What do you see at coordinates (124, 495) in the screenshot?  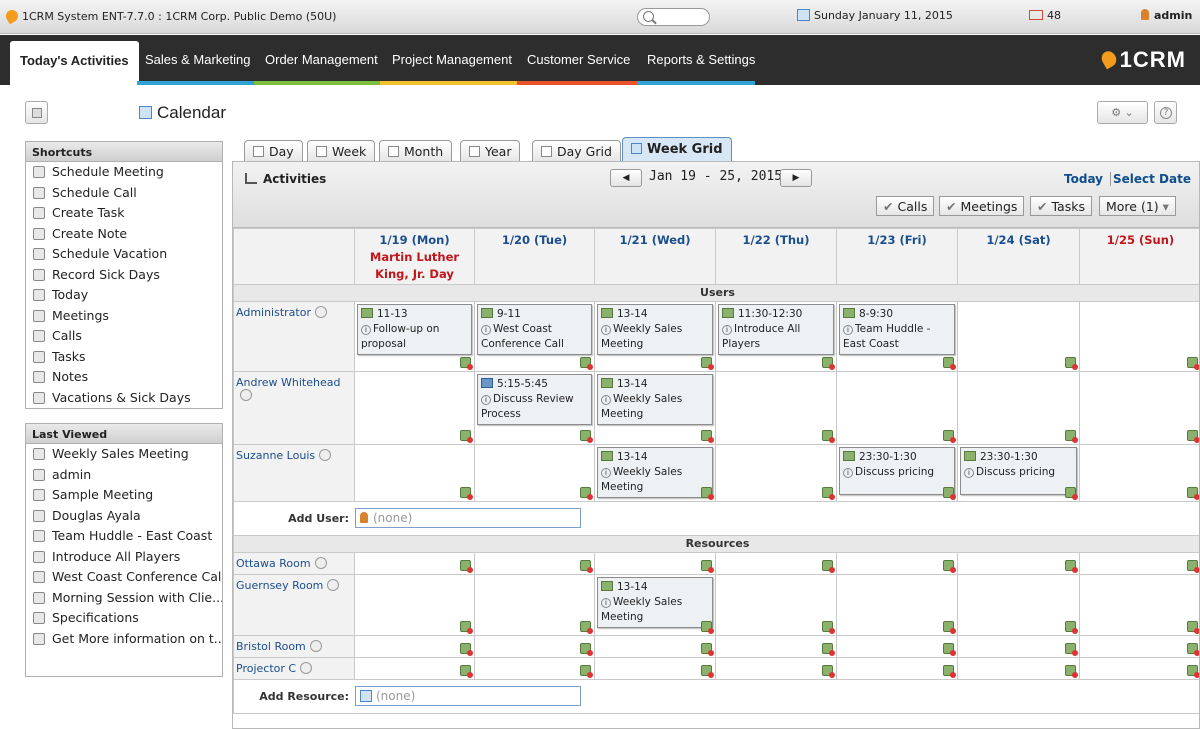 I see `last-viewed-item: Sample Meeting` at bounding box center [124, 495].